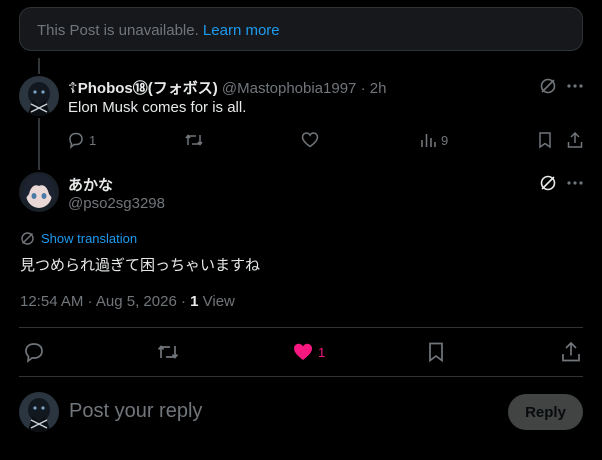 The image size is (602, 460). Describe the element at coordinates (135, 411) in the screenshot. I see `reply-input: Post your reply` at that location.